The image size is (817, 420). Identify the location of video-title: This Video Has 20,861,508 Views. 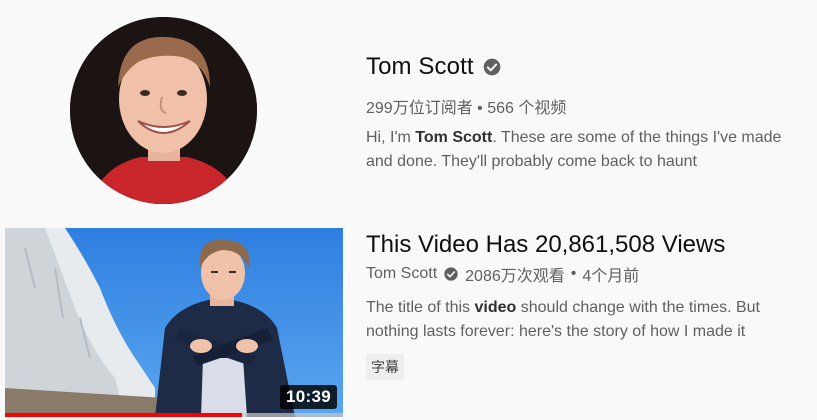
(588, 245).